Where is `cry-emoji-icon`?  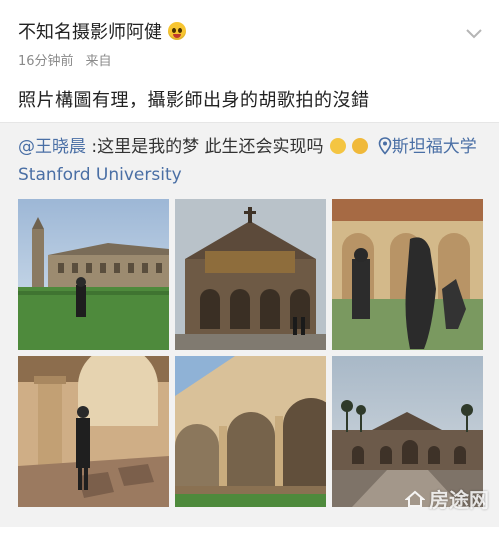 cry-emoji-icon is located at coordinates (360, 146).